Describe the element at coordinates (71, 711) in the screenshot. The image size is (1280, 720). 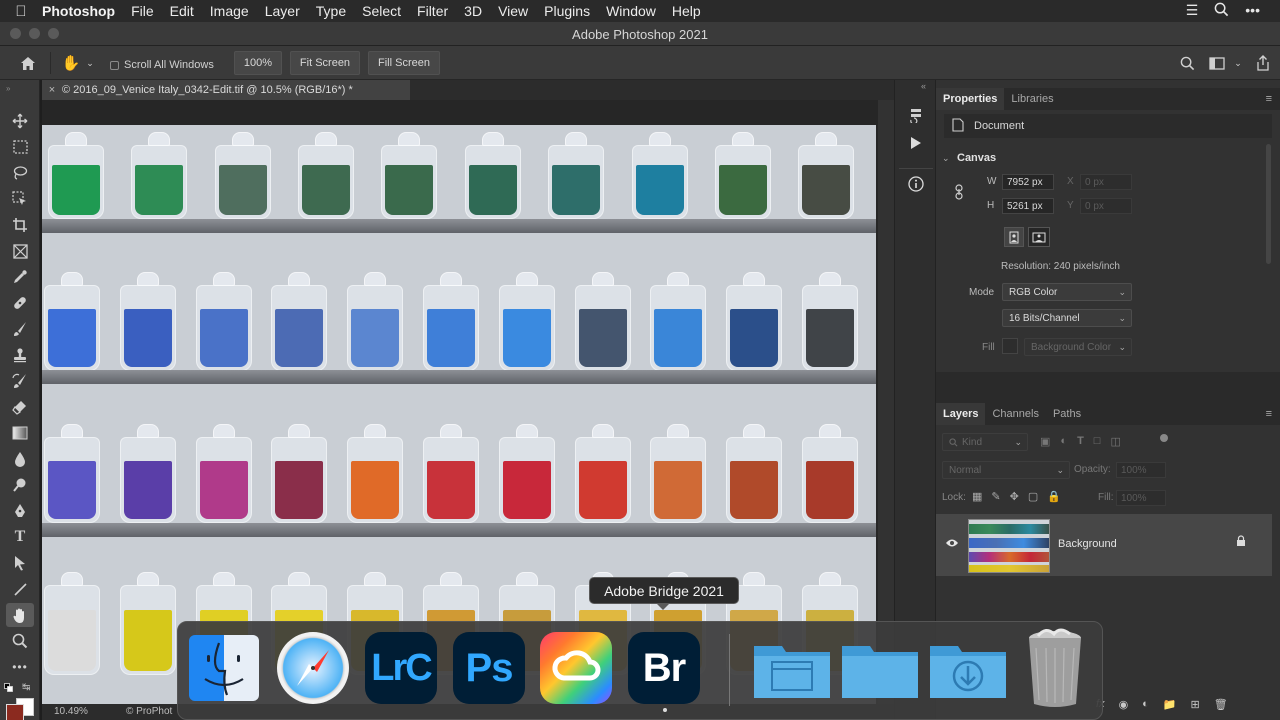
I see `status-zoom: 10.49%` at that location.